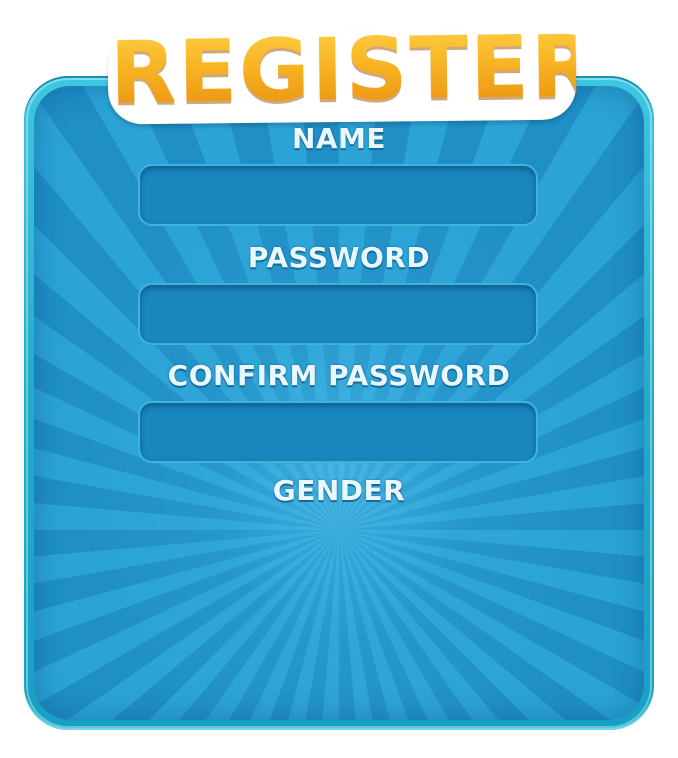 The height and width of the screenshot is (758, 678). Describe the element at coordinates (339, 490) in the screenshot. I see `gender-label: GENDER` at that location.